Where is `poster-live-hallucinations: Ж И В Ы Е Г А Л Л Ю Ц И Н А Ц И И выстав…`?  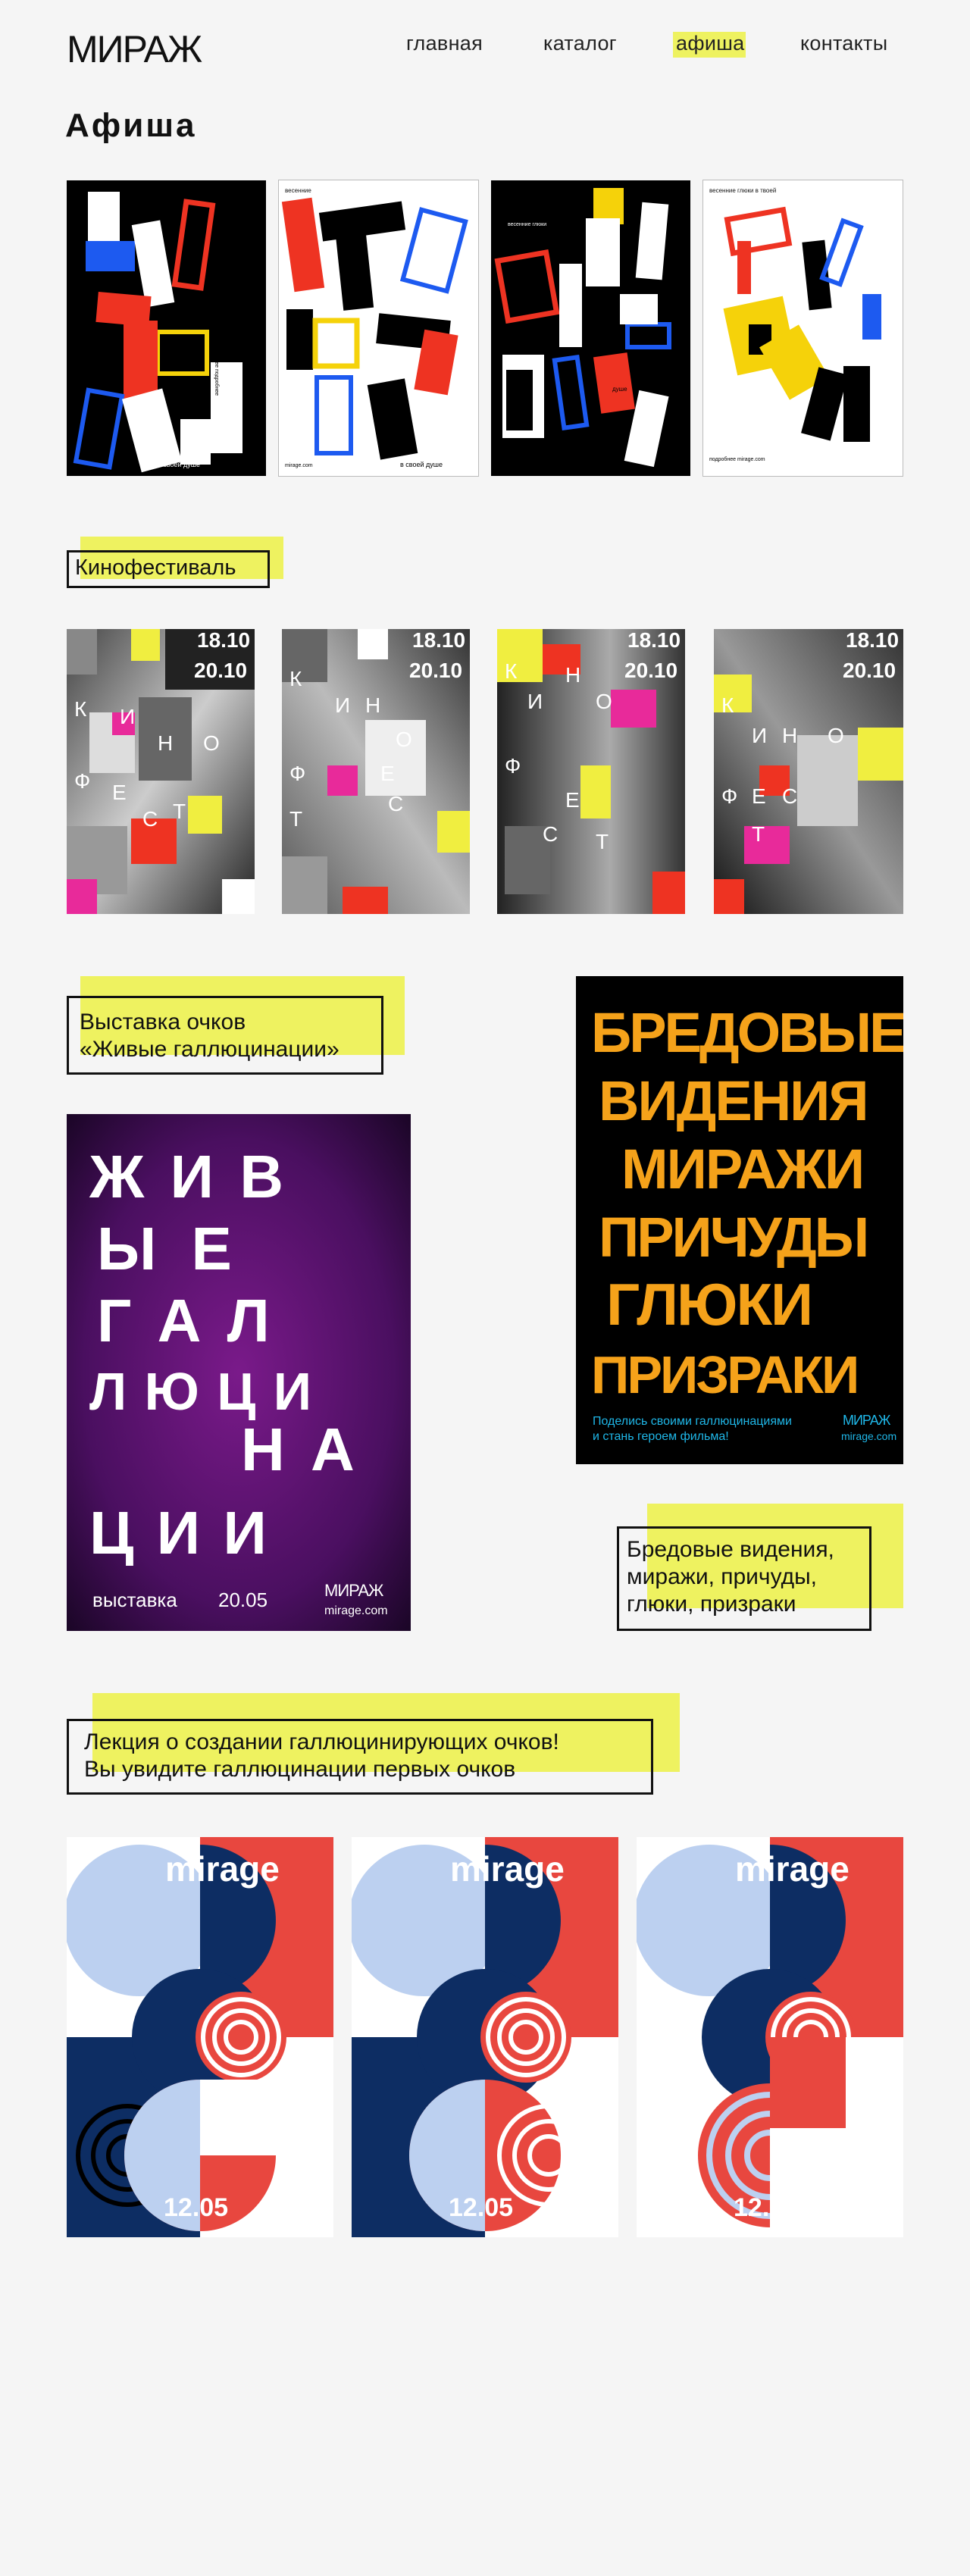
poster-live-hallucinations: Ж И В Ы Е Г А Л Л Ю Ц И Н А Ц И И выстав… is located at coordinates (239, 1372).